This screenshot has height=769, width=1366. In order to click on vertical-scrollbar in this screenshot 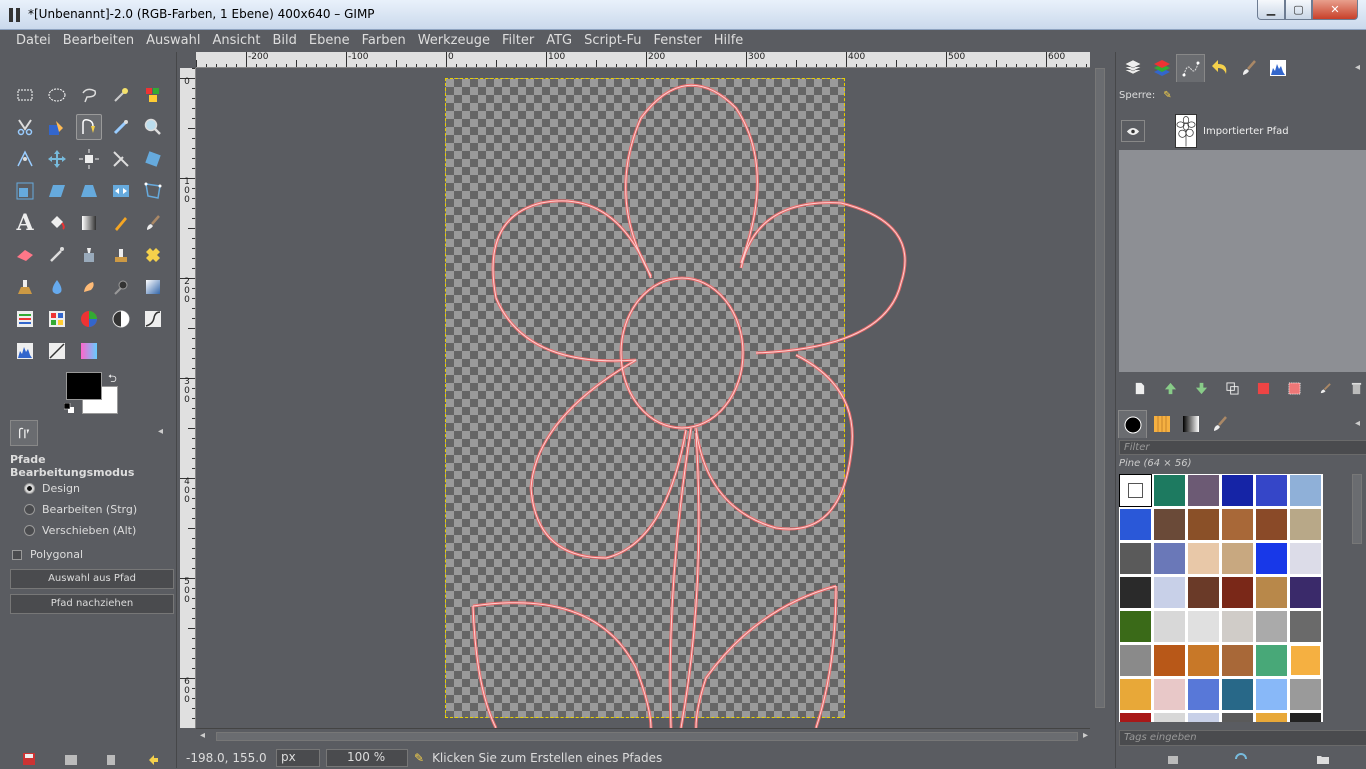, I will do `click(1100, 390)`.